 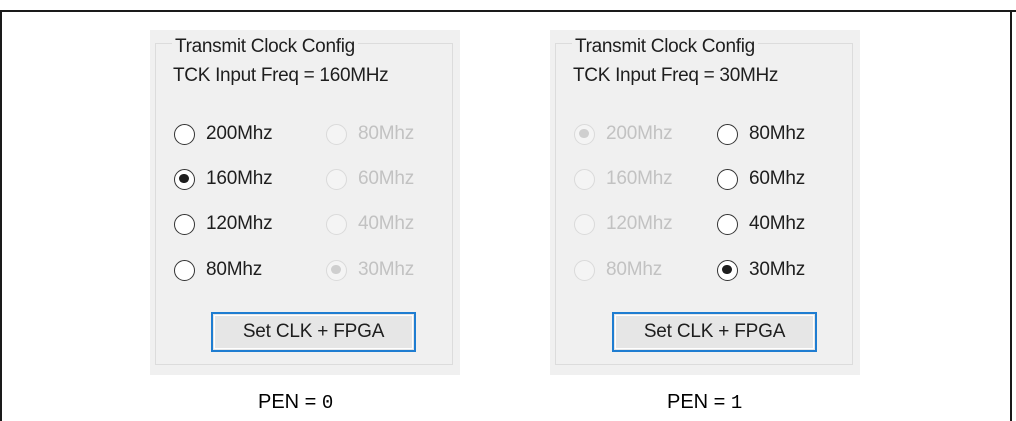 I want to click on frame-left-border, so click(x=1, y=215).